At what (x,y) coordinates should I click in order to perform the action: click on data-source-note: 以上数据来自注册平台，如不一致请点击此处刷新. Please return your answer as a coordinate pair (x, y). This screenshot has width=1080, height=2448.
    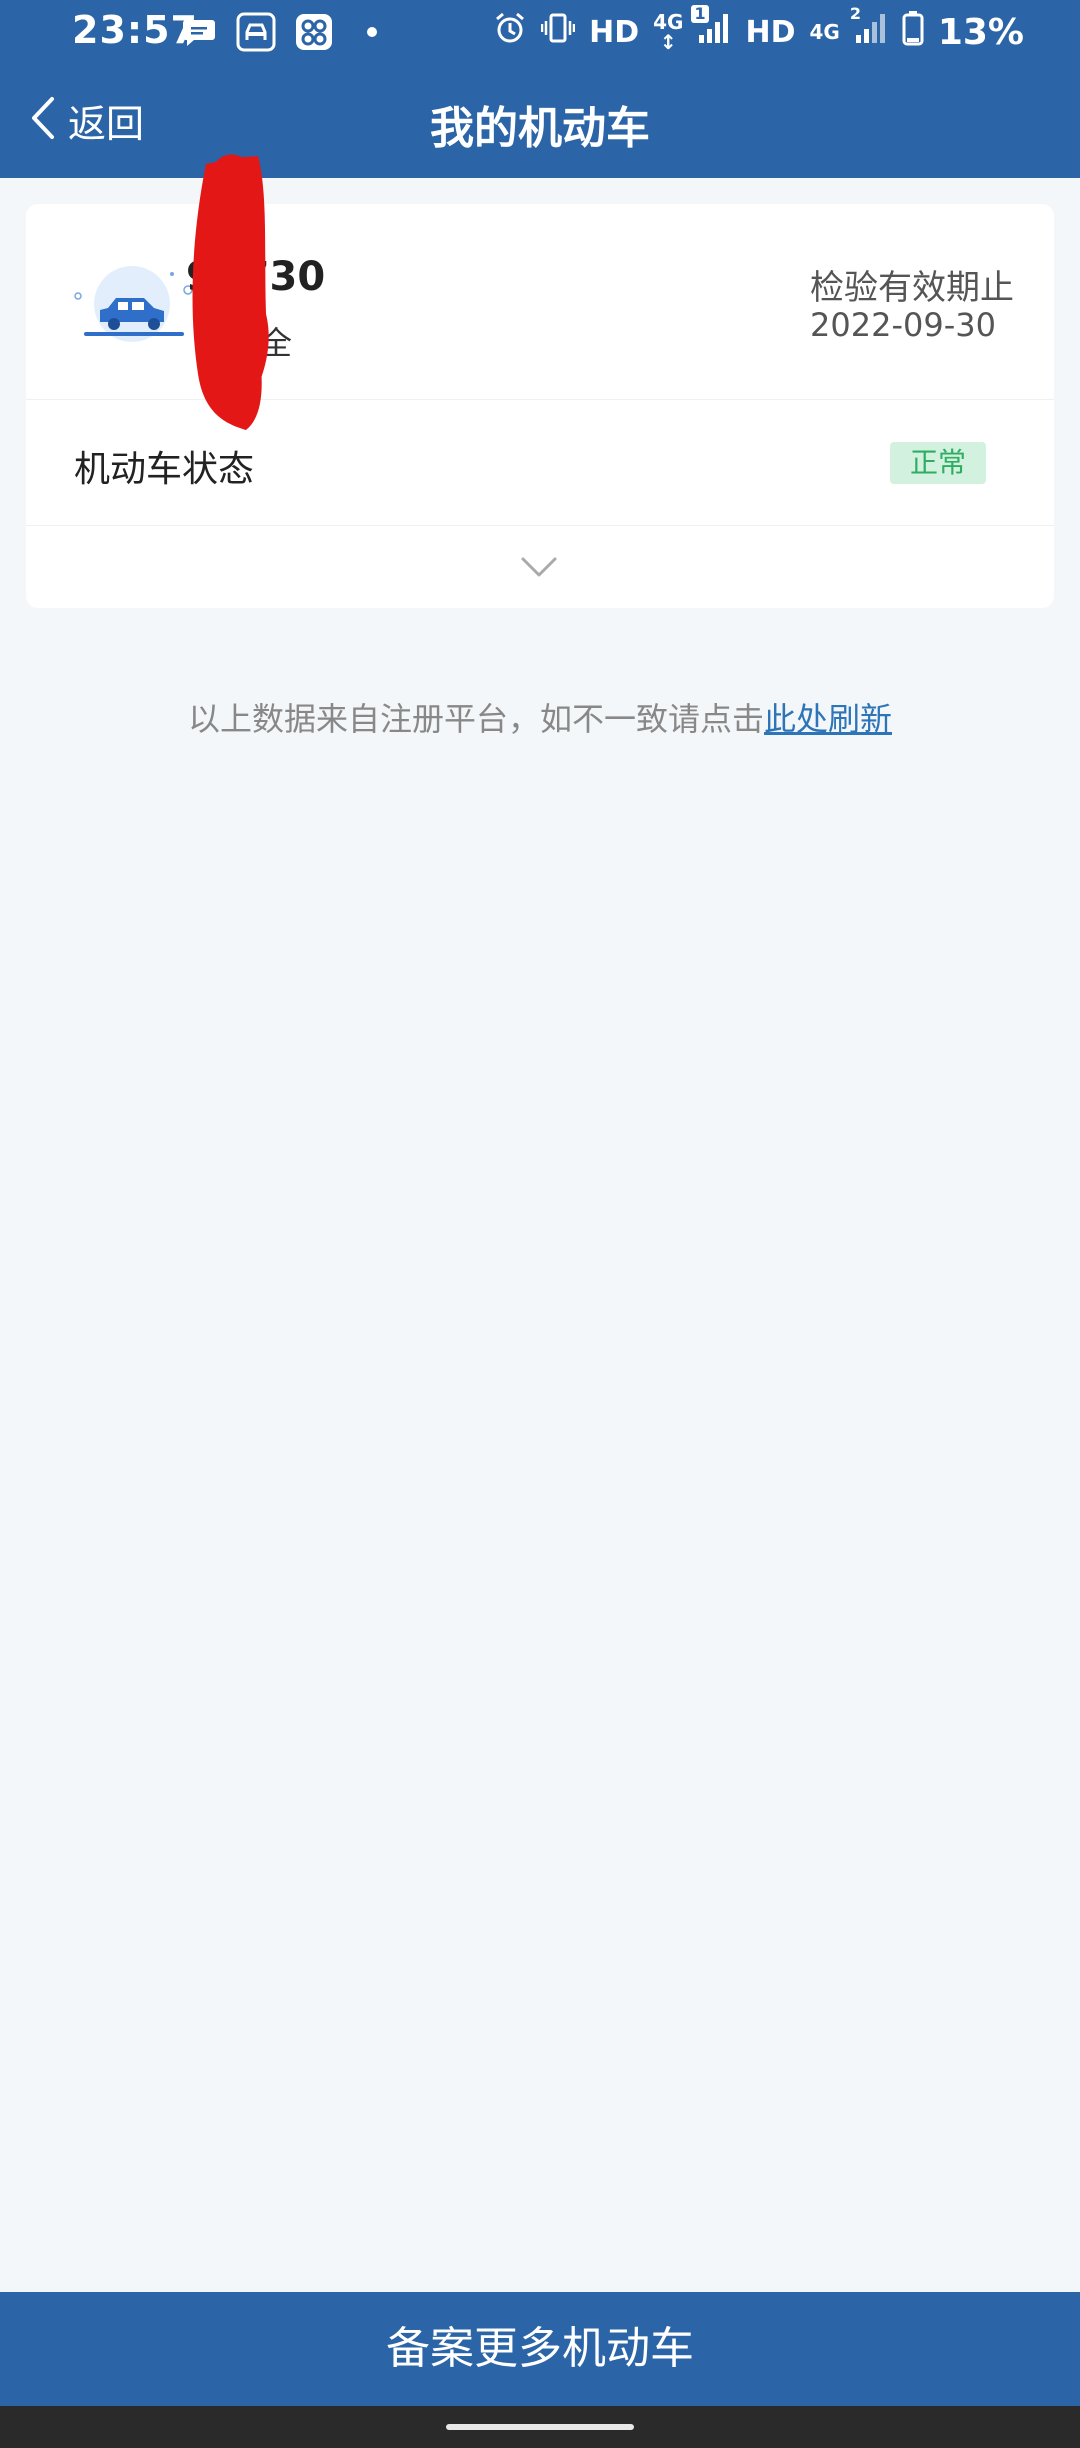
    Looking at the image, I should click on (540, 717).